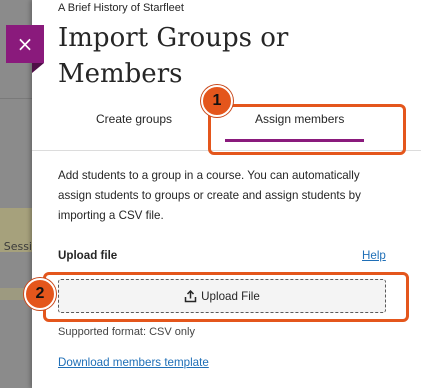 The image size is (421, 388). Describe the element at coordinates (173, 56) in the screenshot. I see `page-title: Import Groups or Members` at that location.